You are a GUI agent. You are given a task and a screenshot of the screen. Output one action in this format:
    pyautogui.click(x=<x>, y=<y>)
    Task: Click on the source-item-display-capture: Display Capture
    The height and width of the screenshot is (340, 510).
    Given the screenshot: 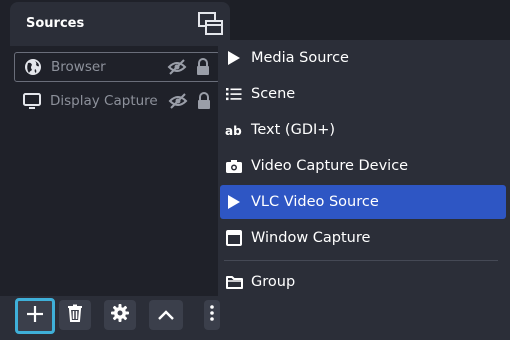 What is the action you would take?
    pyautogui.click(x=117, y=101)
    